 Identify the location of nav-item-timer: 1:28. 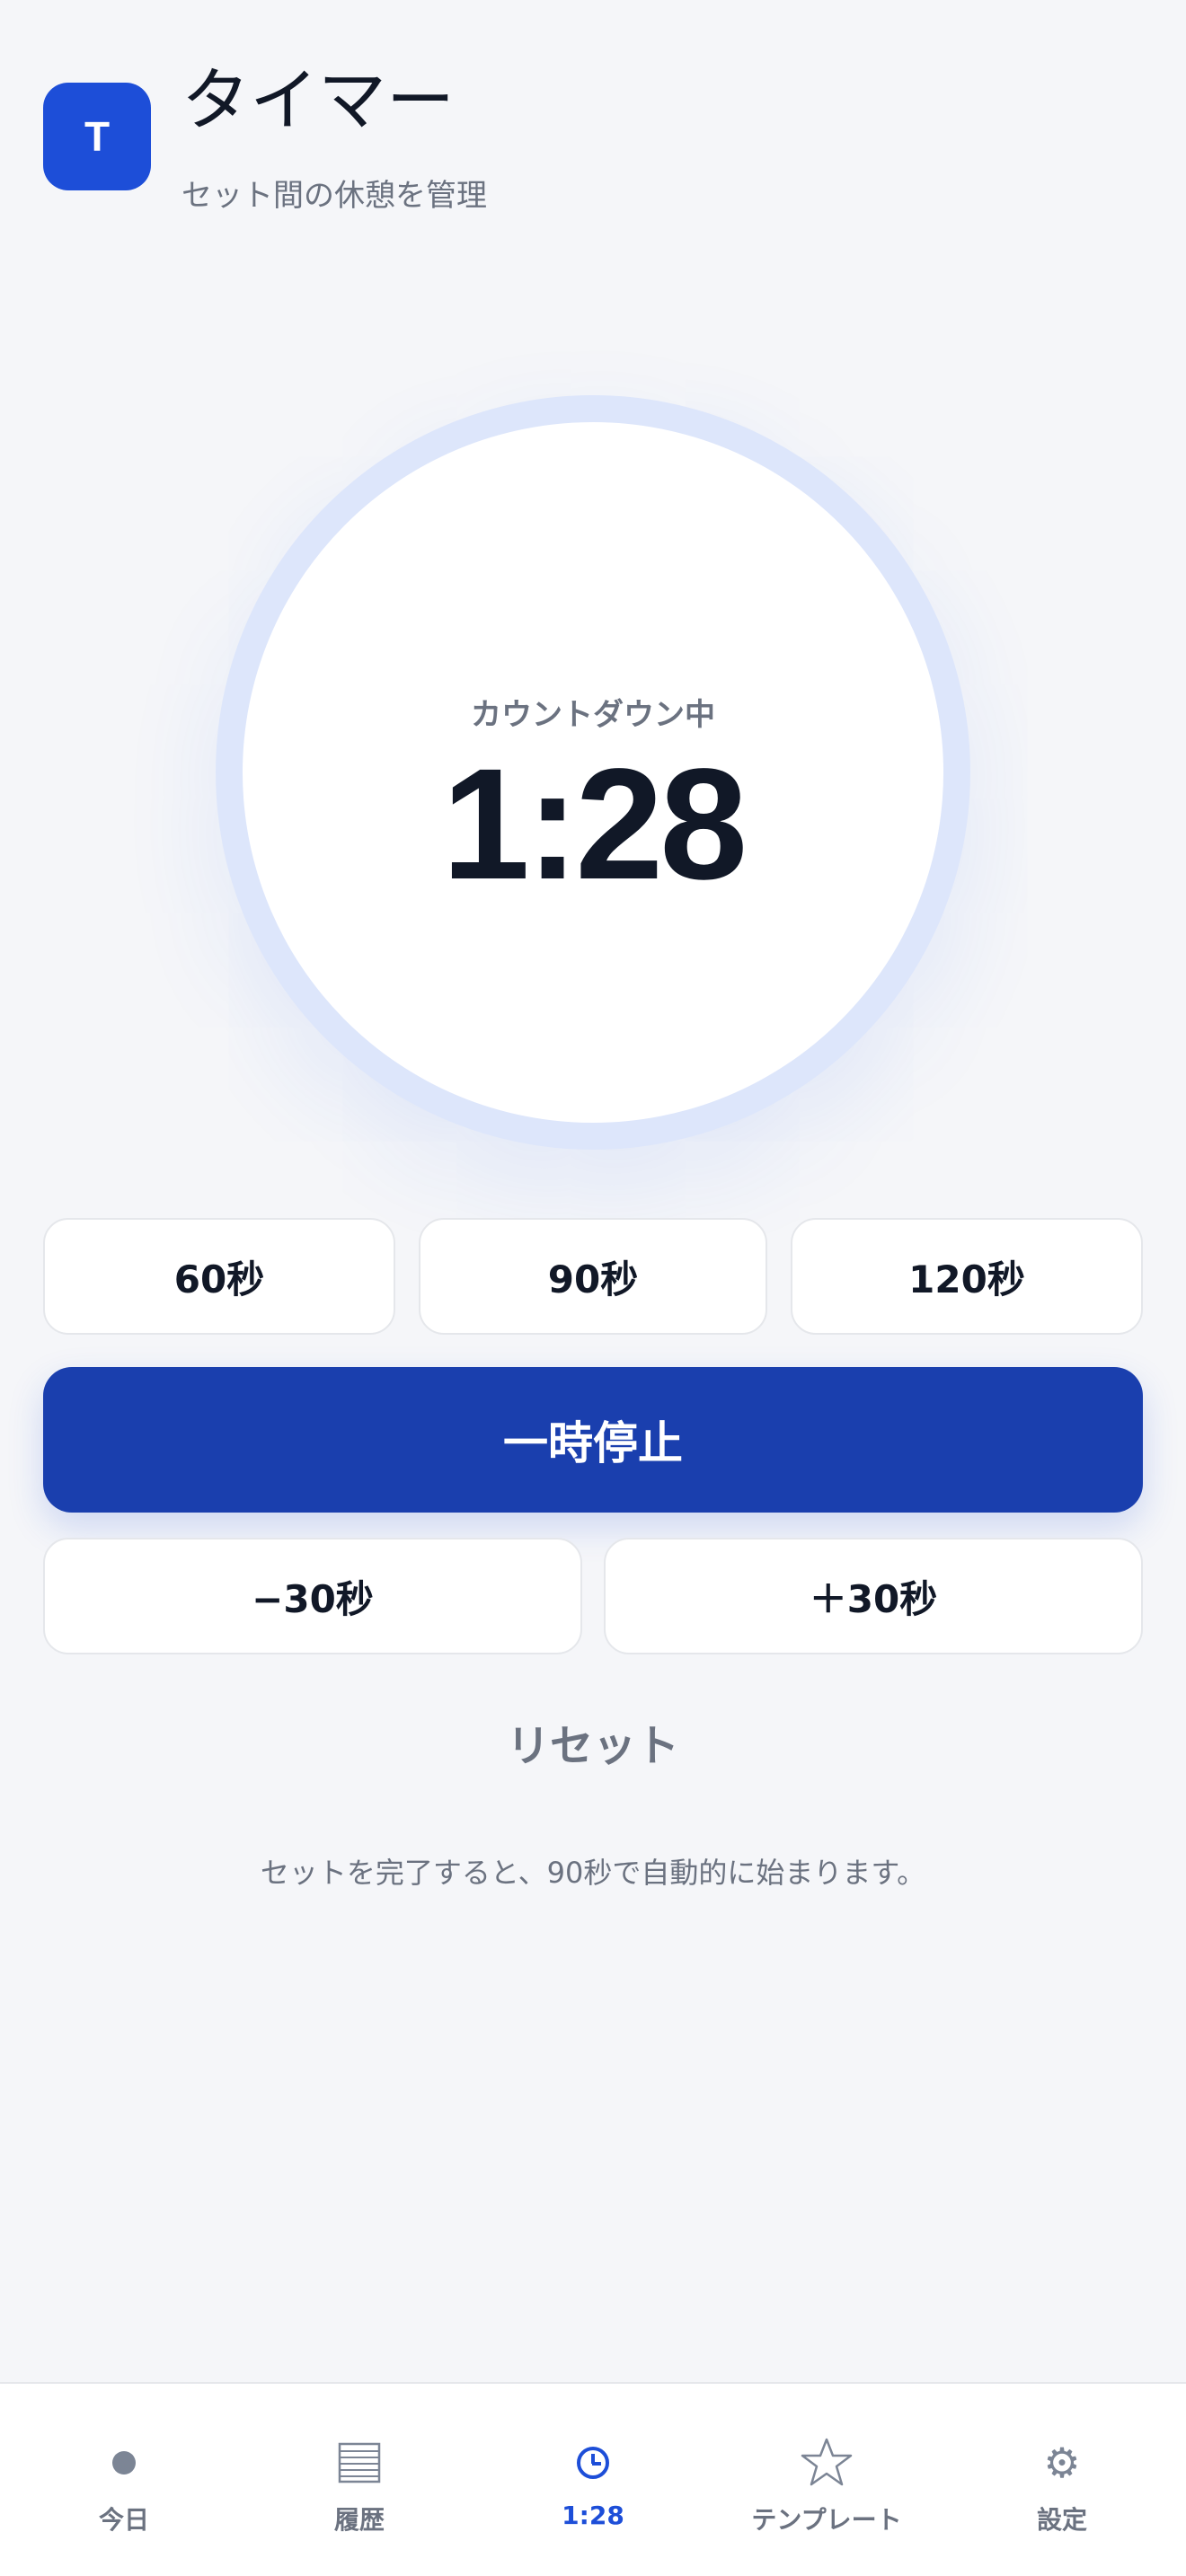
(593, 2480).